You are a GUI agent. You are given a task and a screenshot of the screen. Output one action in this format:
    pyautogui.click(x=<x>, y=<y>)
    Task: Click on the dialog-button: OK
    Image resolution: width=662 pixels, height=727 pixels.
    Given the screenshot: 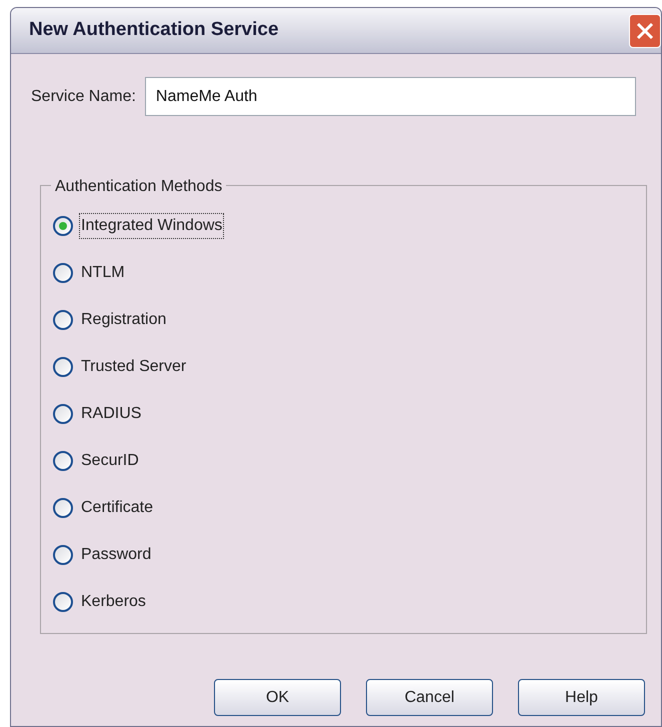 What is the action you would take?
    pyautogui.click(x=277, y=697)
    